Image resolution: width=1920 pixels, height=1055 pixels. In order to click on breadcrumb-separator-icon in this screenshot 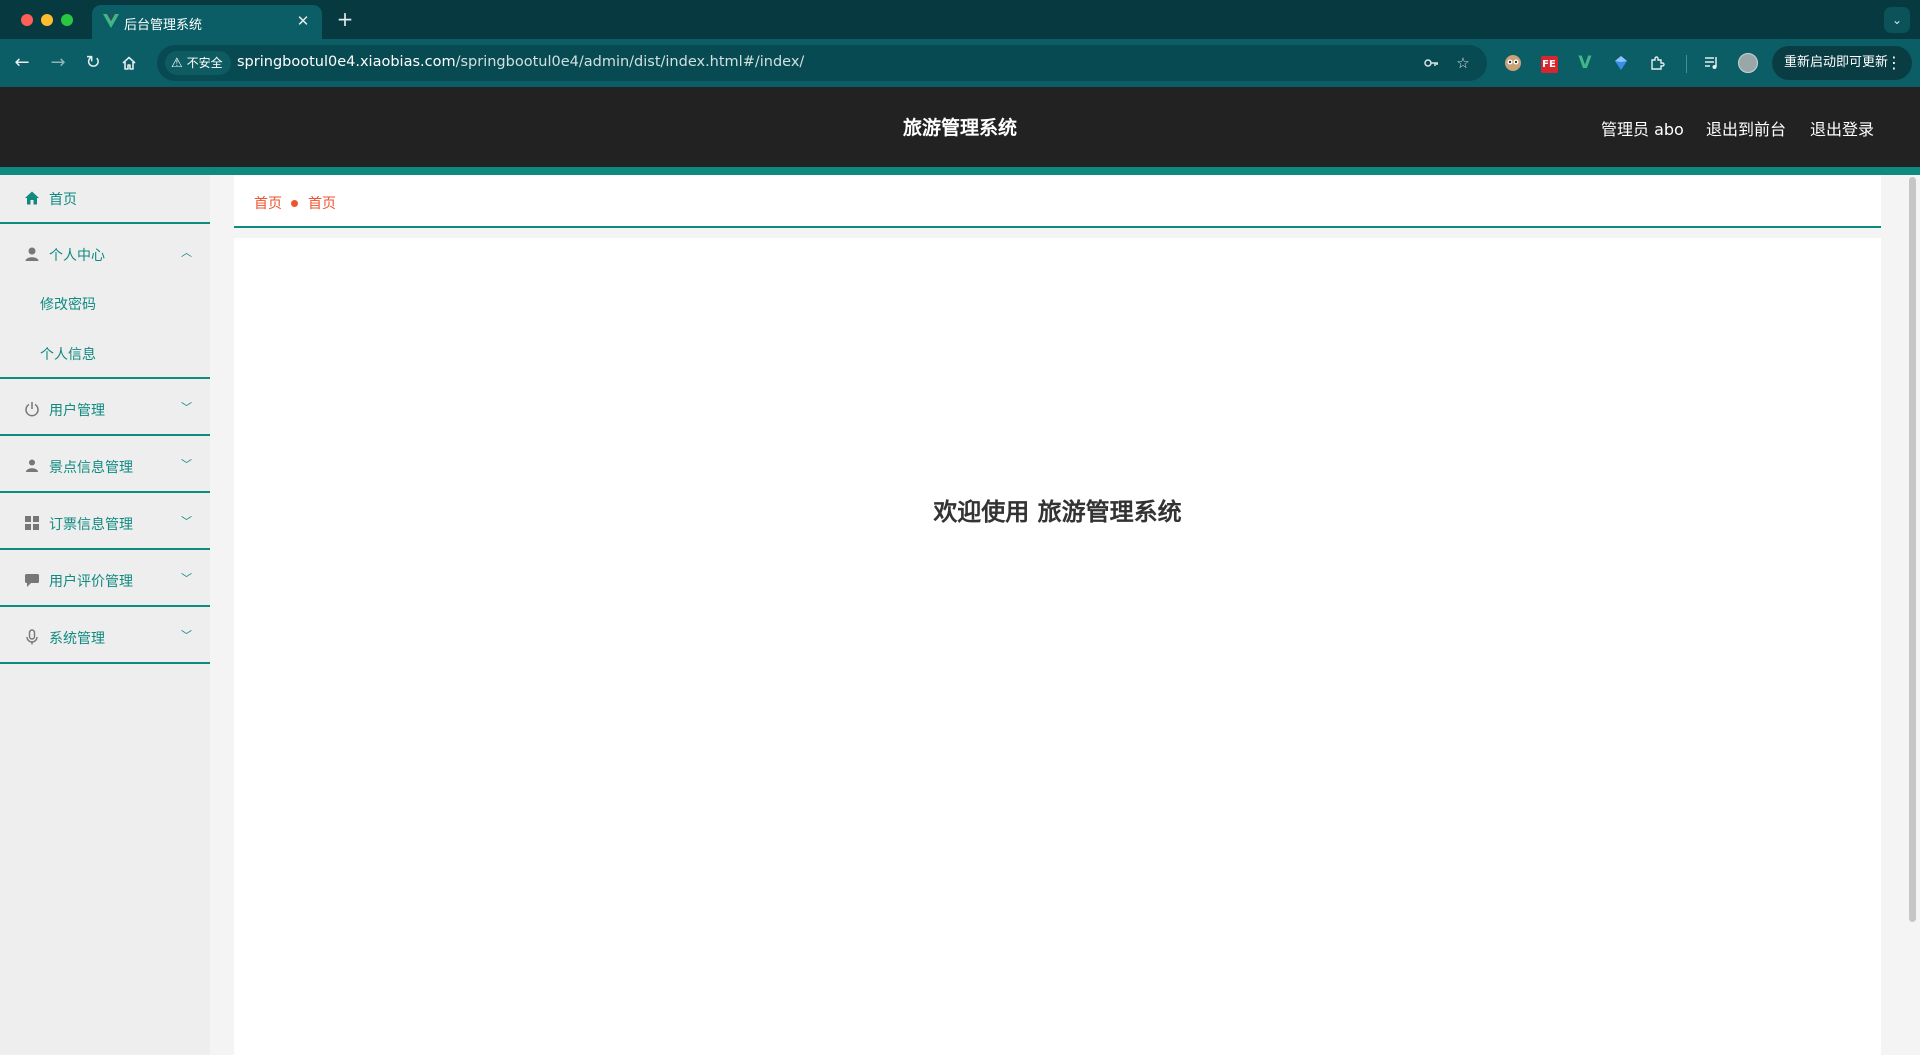, I will do `click(294, 203)`.